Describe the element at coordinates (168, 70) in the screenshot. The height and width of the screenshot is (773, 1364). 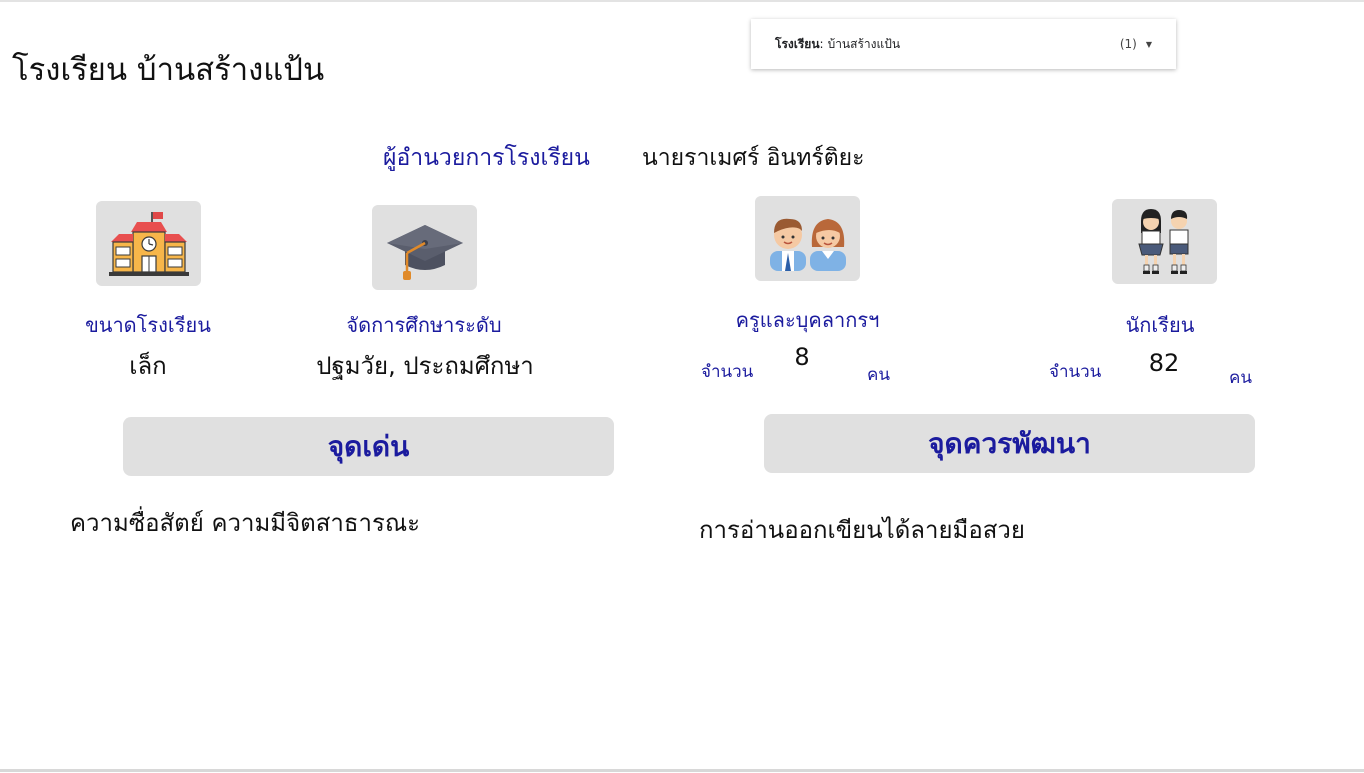
I see `page-title: โรงเรียน บ้านสร้างแป้น` at that location.